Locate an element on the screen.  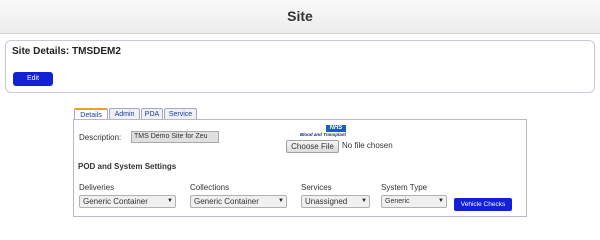
system-type-select: Generic ▼ is located at coordinates (414, 201).